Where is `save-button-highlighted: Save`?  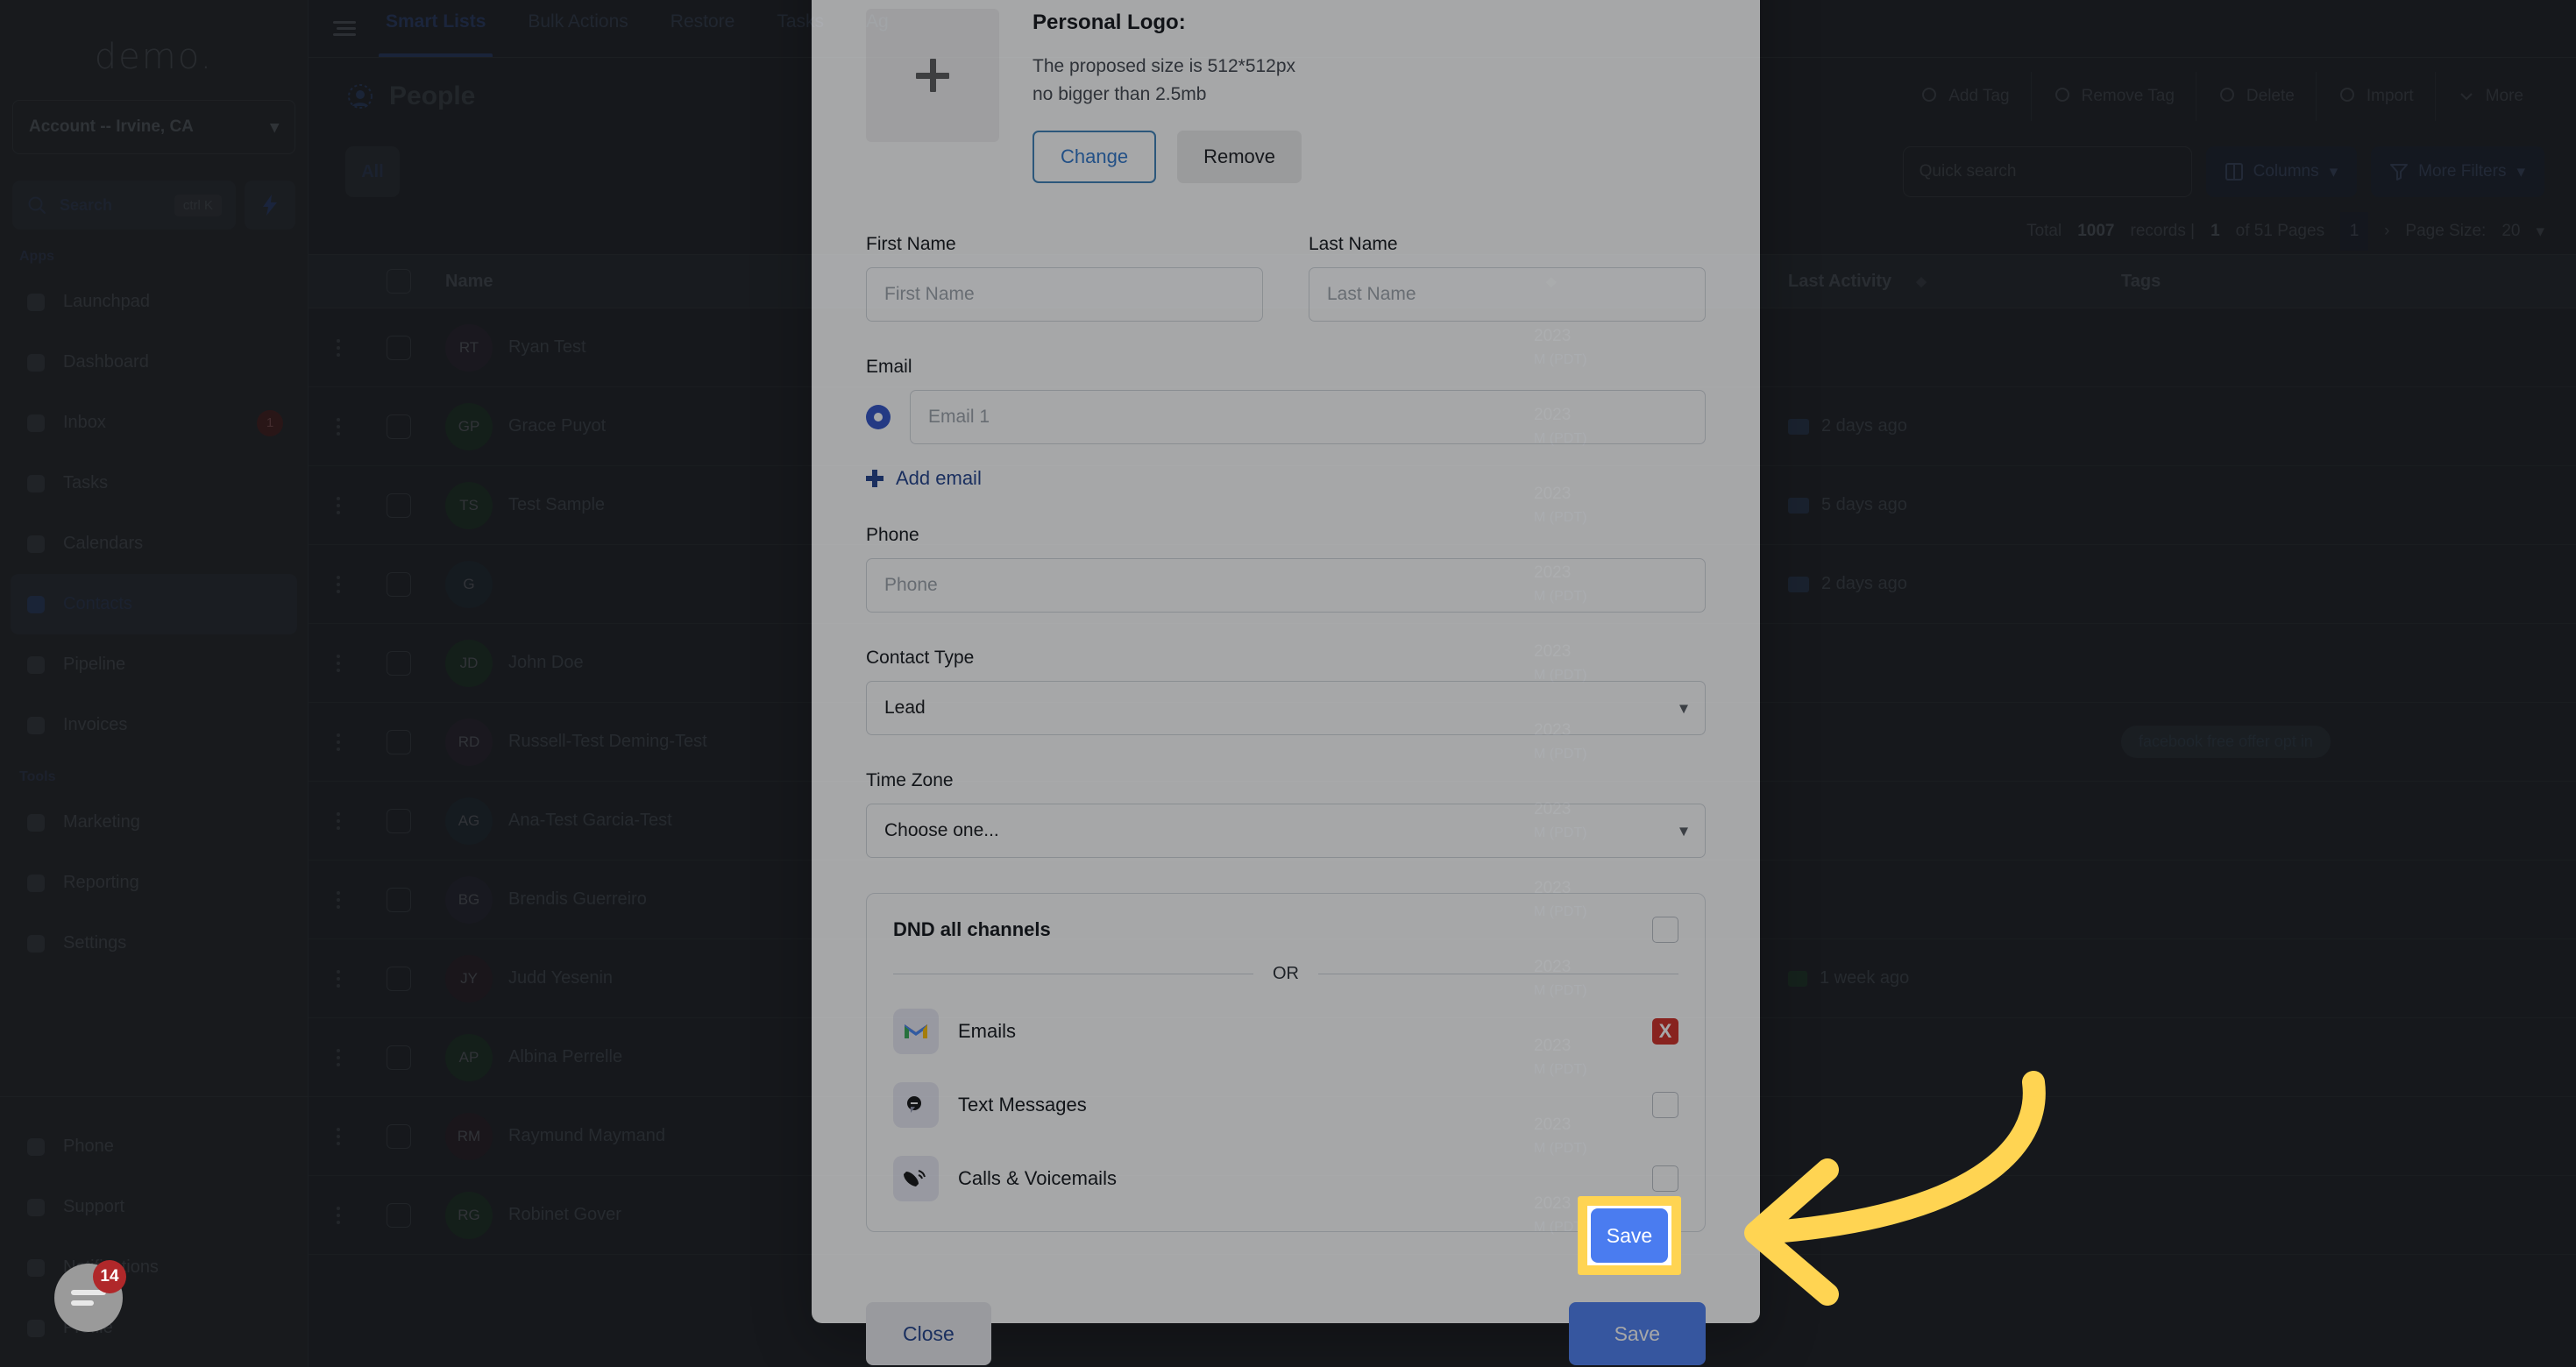
save-button-highlighted: Save is located at coordinates (1629, 1235).